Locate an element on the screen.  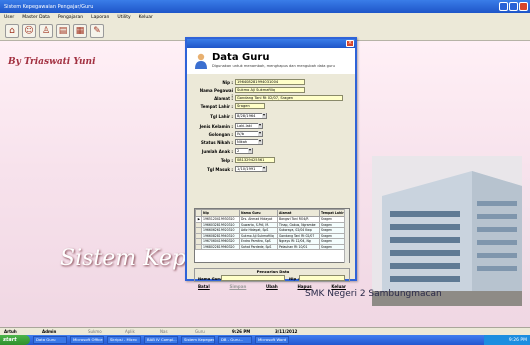
status-time: 9:26 PM is located at coordinates (241, 331).